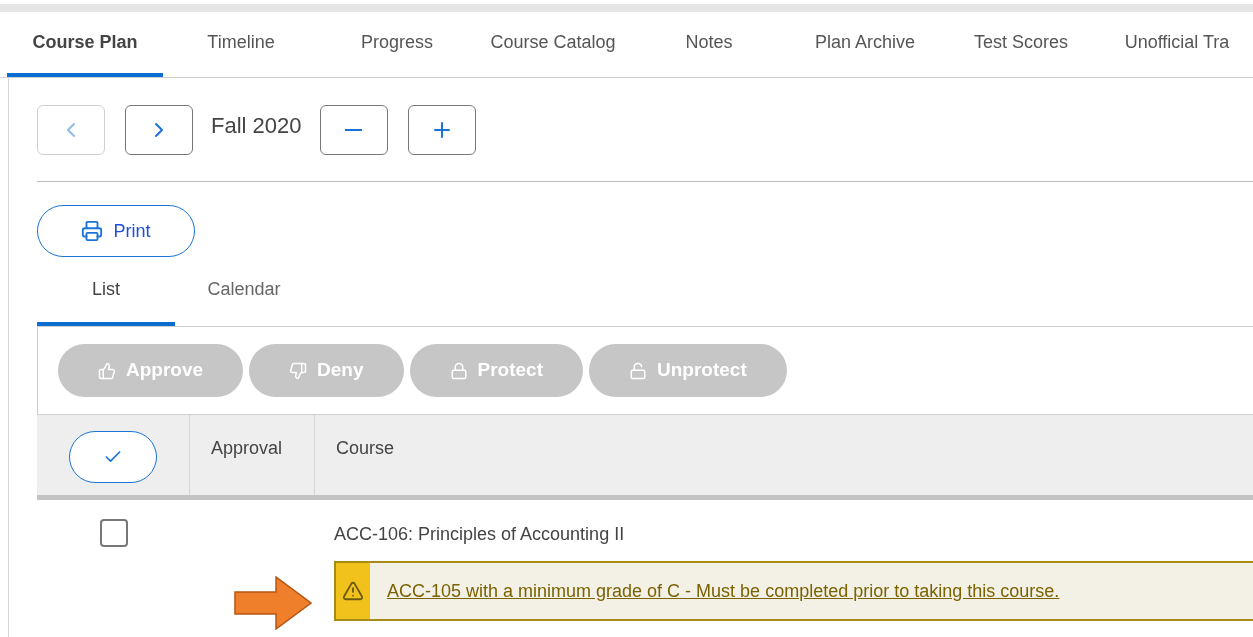 Image resolution: width=1253 pixels, height=637 pixels. I want to click on column-header: Course, so click(365, 448).